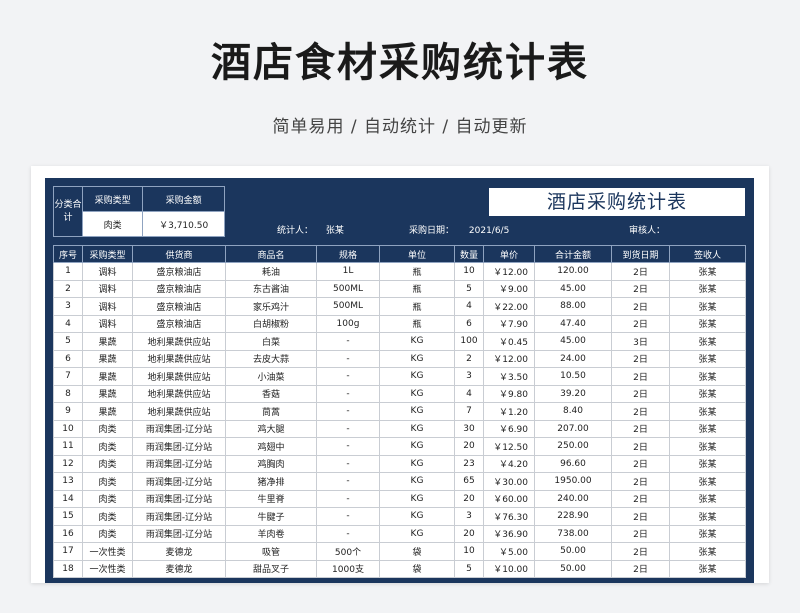 This screenshot has height=613, width=800. What do you see at coordinates (573, 411) in the screenshot?
I see `cell-total: 8.40` at bounding box center [573, 411].